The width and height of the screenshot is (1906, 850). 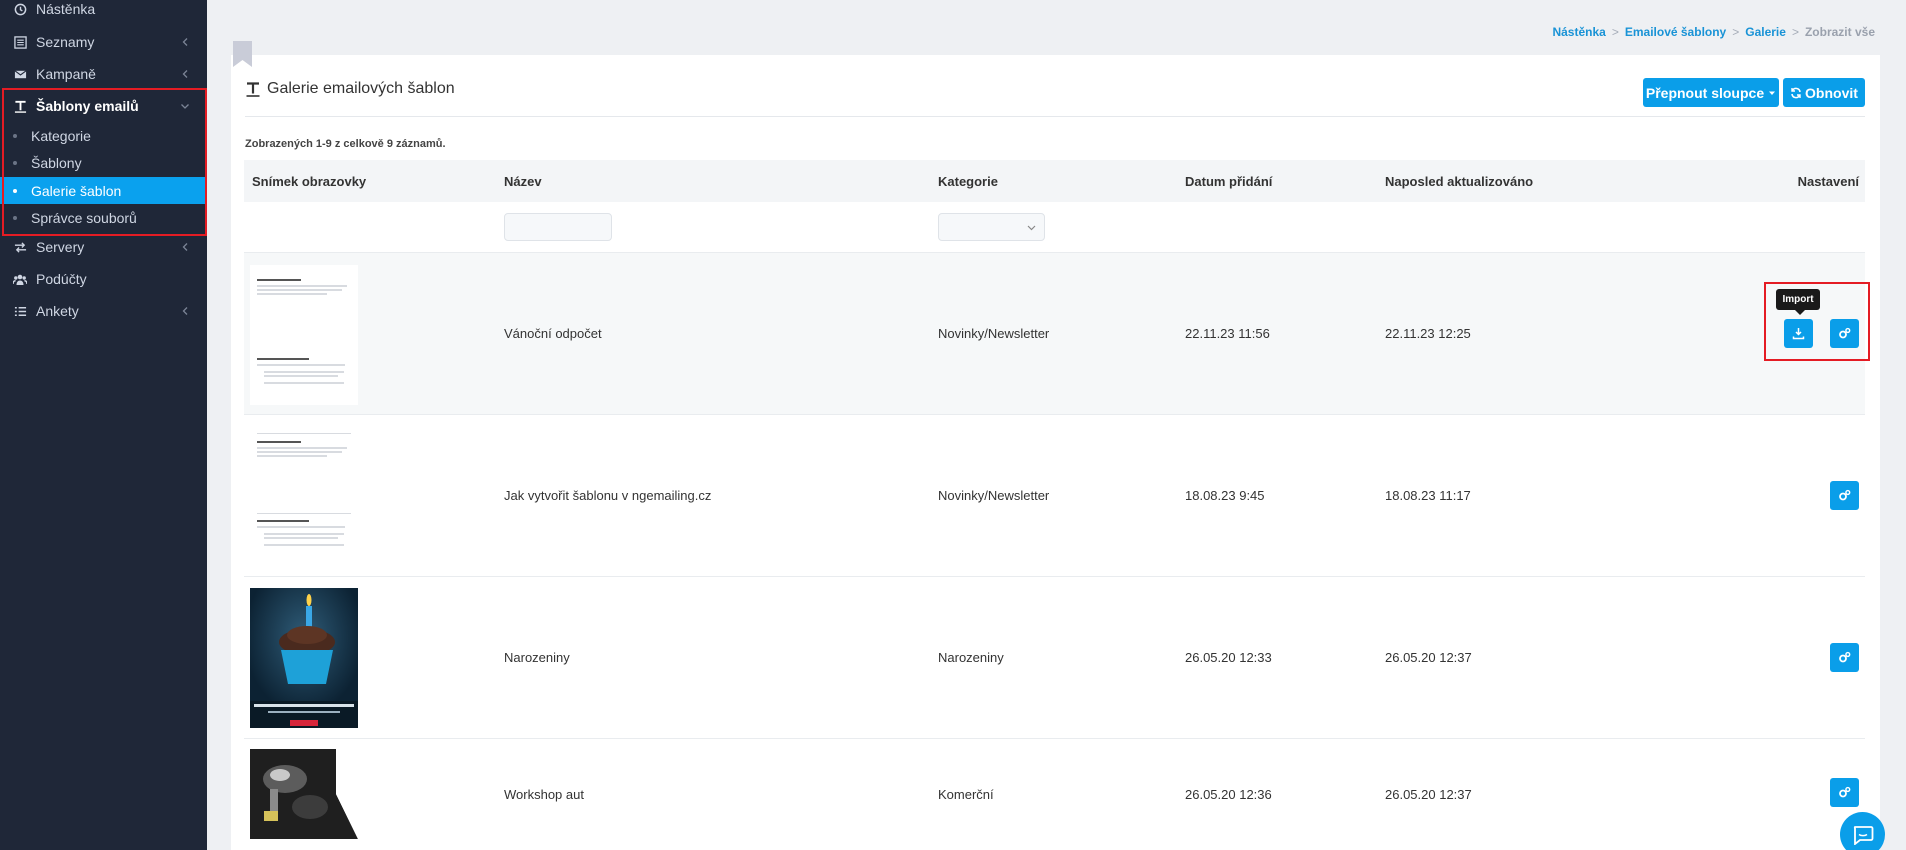 I want to click on sidebar-item-label: Ankety, so click(x=57, y=311).